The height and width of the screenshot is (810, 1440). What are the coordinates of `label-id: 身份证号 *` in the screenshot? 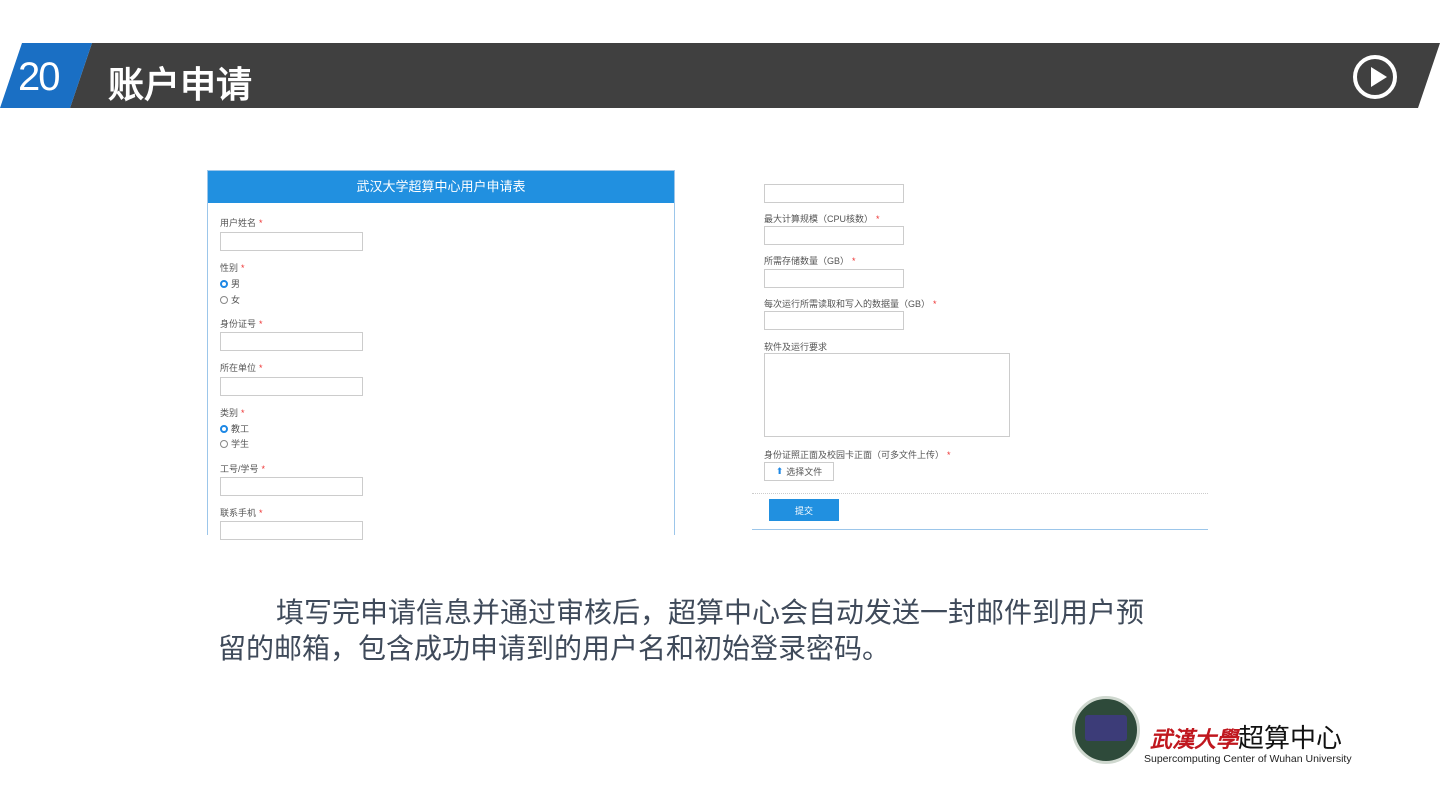 It's located at (241, 324).